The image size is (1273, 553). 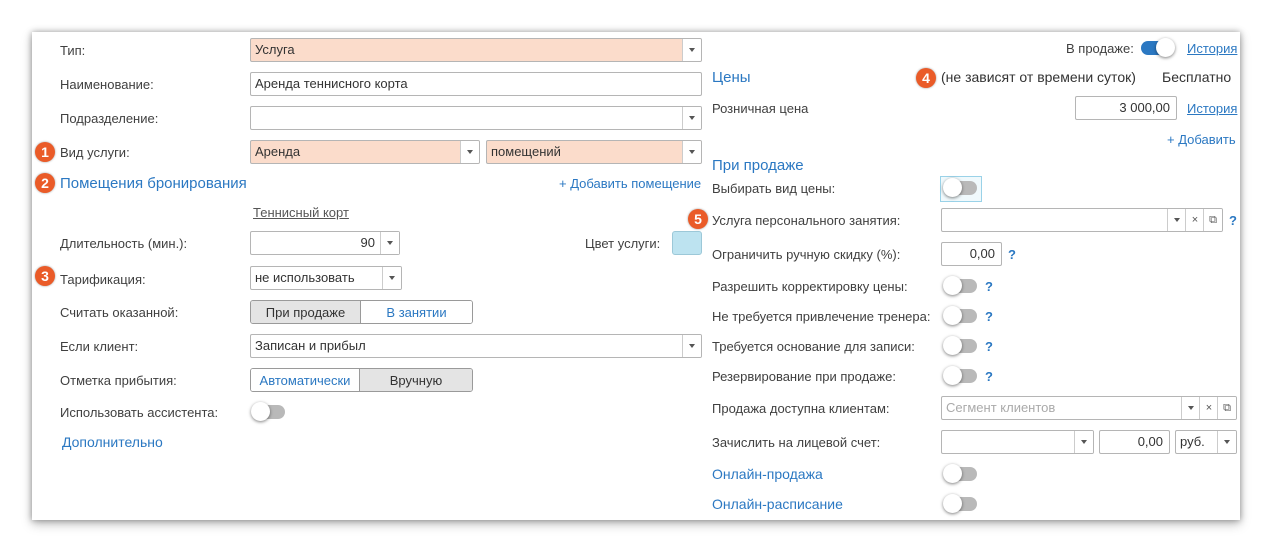 I want to click on discount-input: 0,00, so click(x=971, y=254).